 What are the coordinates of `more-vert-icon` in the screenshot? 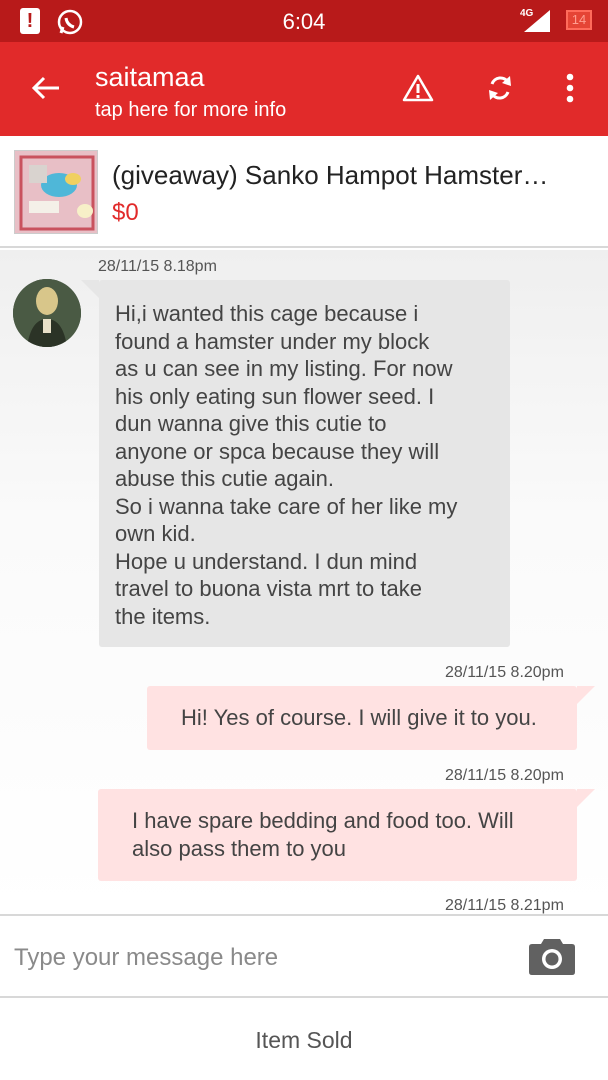 It's located at (570, 88).